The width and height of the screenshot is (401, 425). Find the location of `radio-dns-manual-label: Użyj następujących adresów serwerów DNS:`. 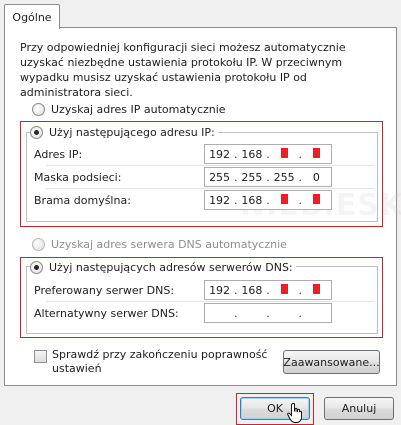

radio-dns-manual-label: Użyj następujących adresów serwerów DNS: is located at coordinates (171, 267).